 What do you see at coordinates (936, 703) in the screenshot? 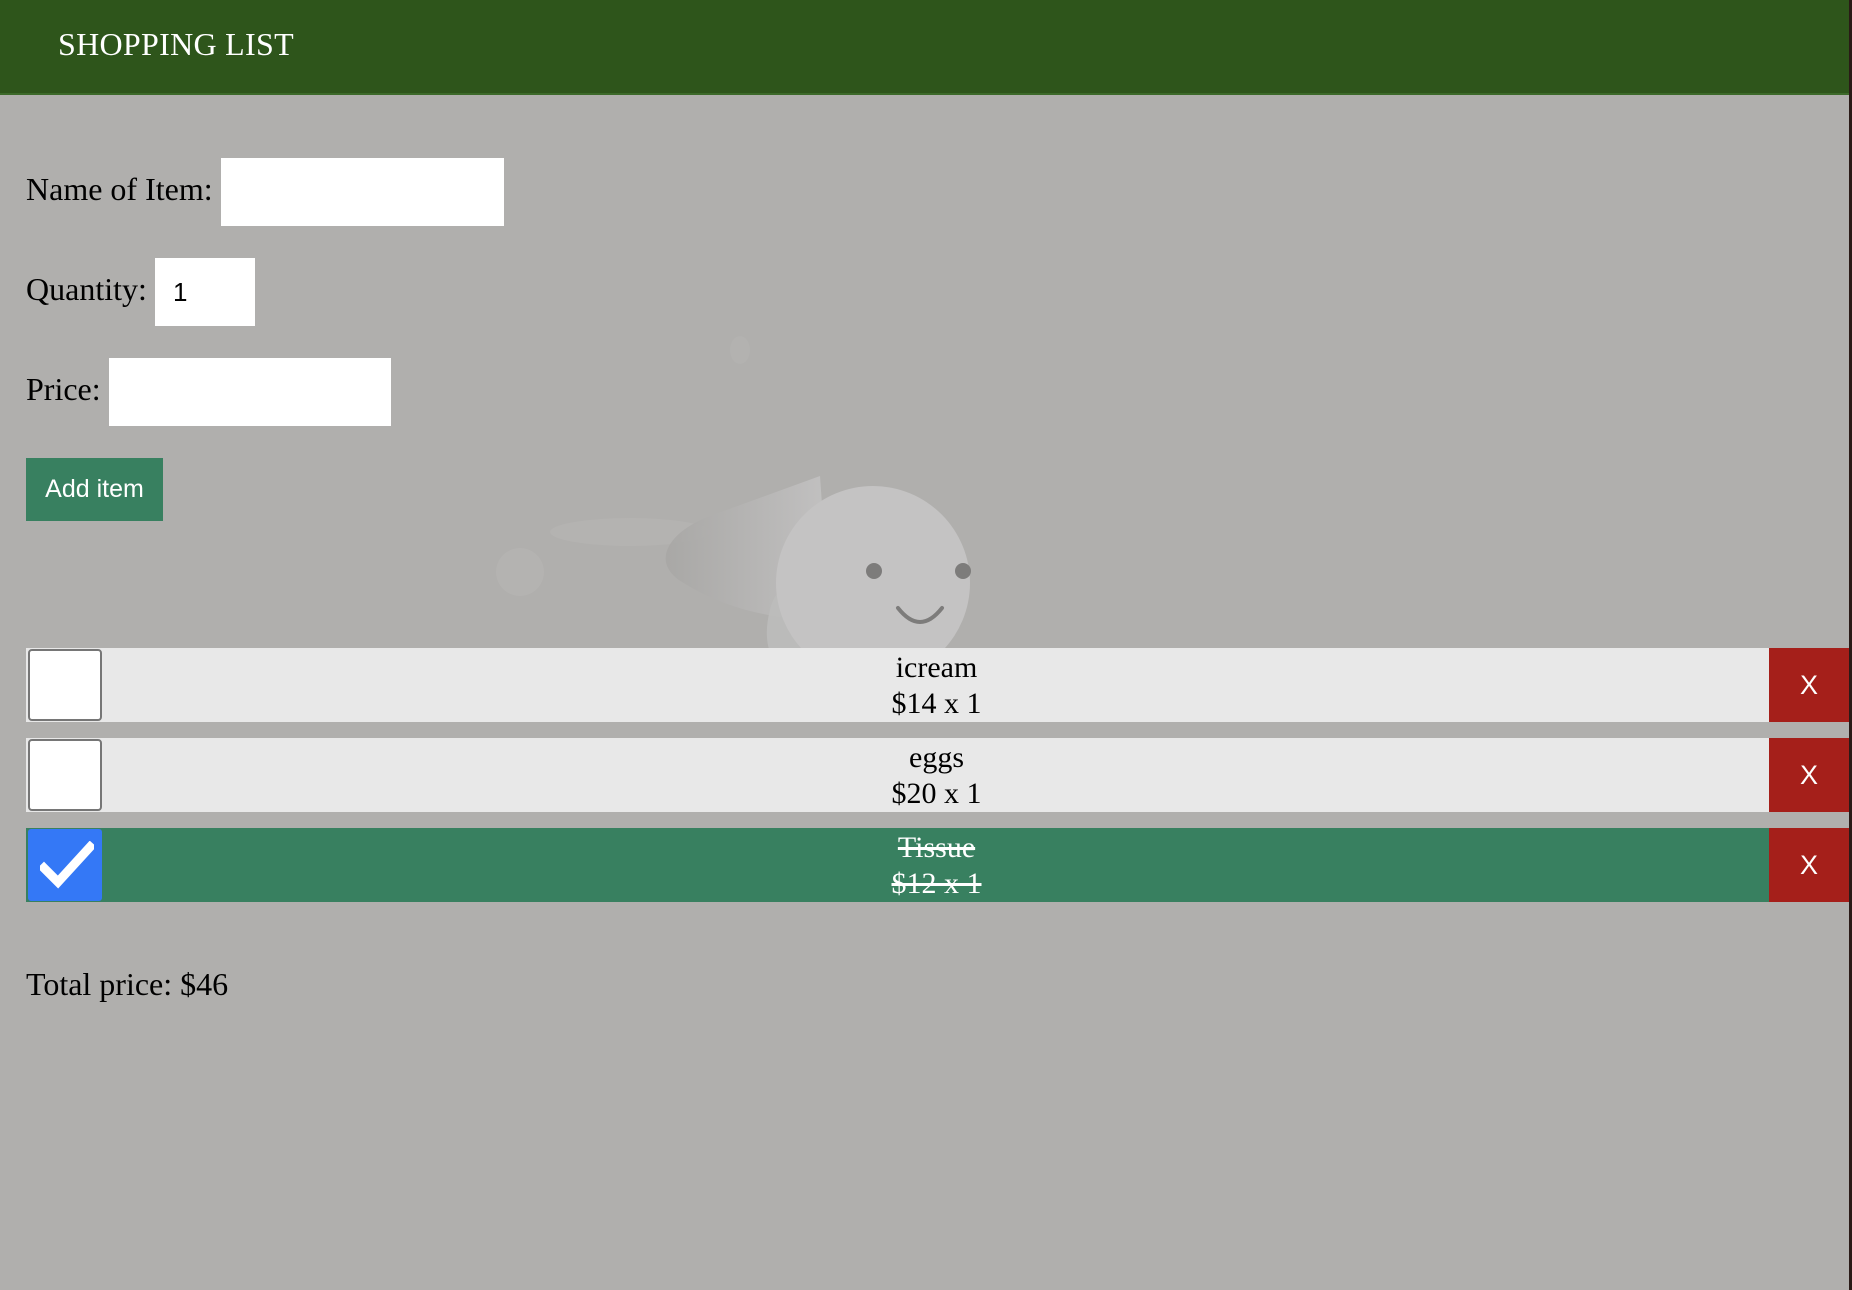
I see `item-price: $14 x 1` at bounding box center [936, 703].